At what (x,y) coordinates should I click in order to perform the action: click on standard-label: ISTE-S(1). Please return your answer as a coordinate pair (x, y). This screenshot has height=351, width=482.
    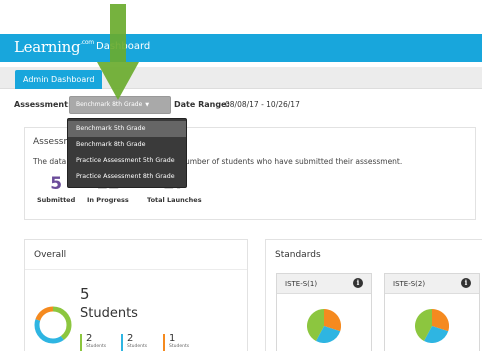
    Looking at the image, I should click on (301, 284).